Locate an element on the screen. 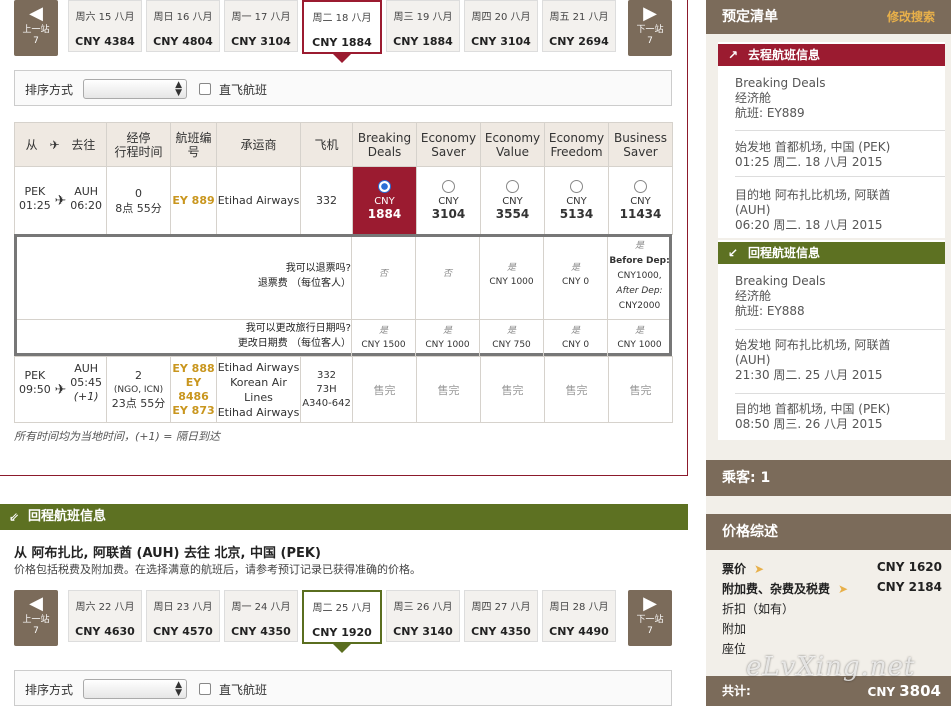 The height and width of the screenshot is (707, 951). date-option-selected: 周二 25 八月 CNY 1920 is located at coordinates (342, 617).